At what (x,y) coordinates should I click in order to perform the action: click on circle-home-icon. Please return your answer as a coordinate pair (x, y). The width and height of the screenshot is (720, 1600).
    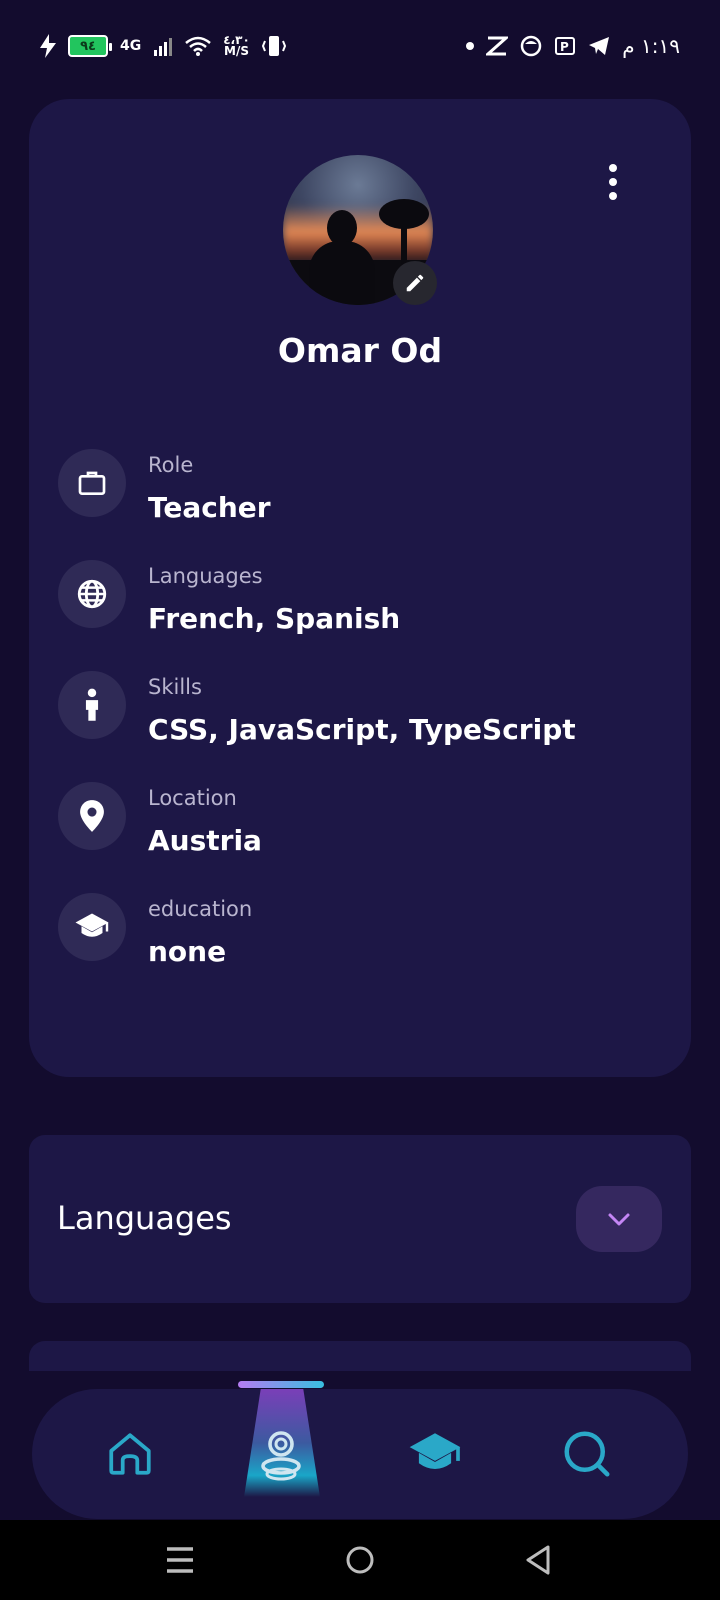
    Looking at the image, I should click on (360, 1560).